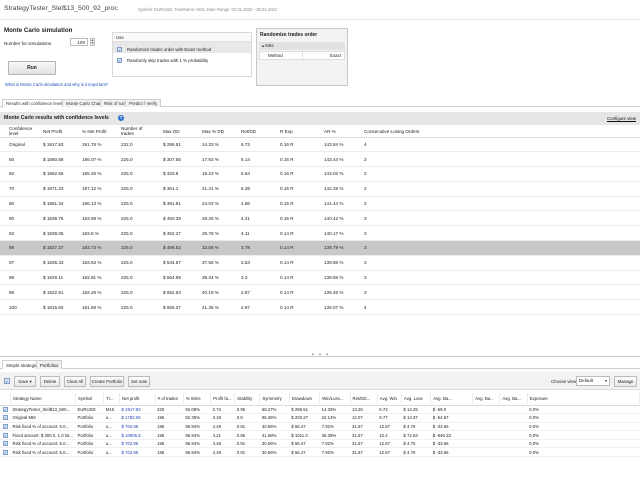 This screenshot has width=640, height=480. I want to click on results-column-header: AR %, so click(335, 132).